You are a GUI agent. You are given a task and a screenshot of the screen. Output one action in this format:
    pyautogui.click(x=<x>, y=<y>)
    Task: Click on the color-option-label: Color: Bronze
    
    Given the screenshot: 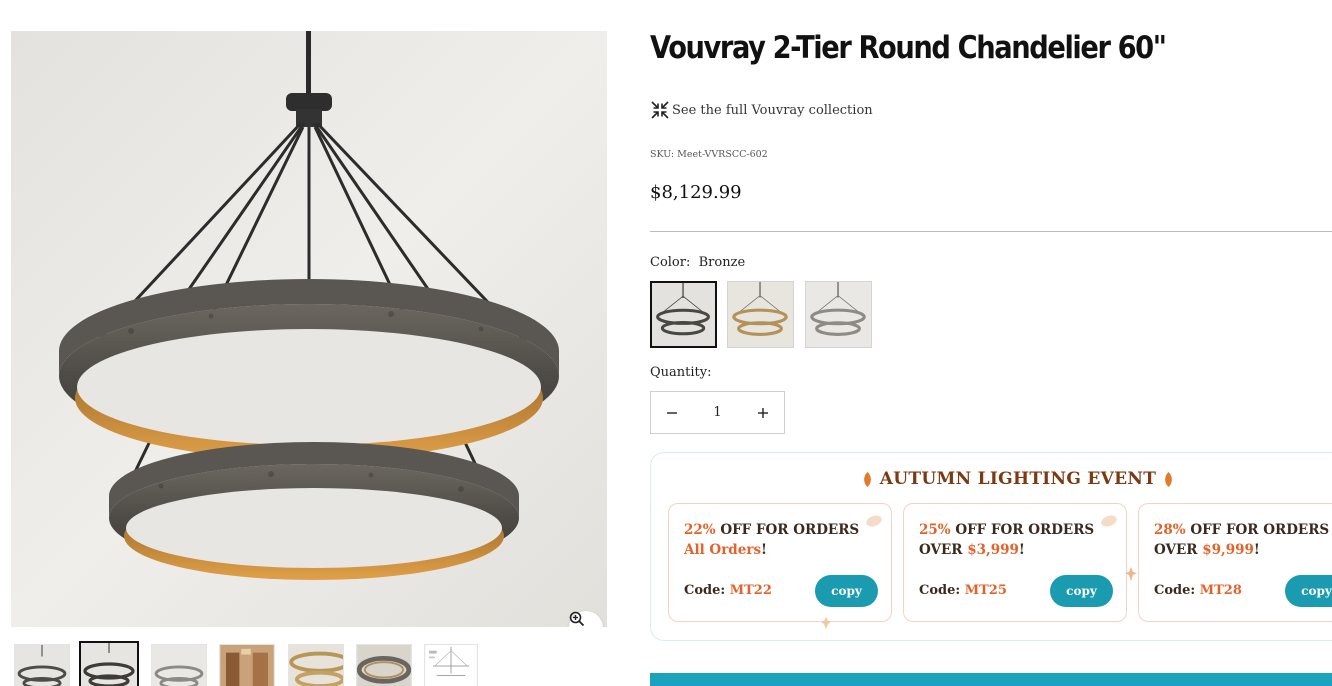 What is the action you would take?
    pyautogui.click(x=697, y=262)
    